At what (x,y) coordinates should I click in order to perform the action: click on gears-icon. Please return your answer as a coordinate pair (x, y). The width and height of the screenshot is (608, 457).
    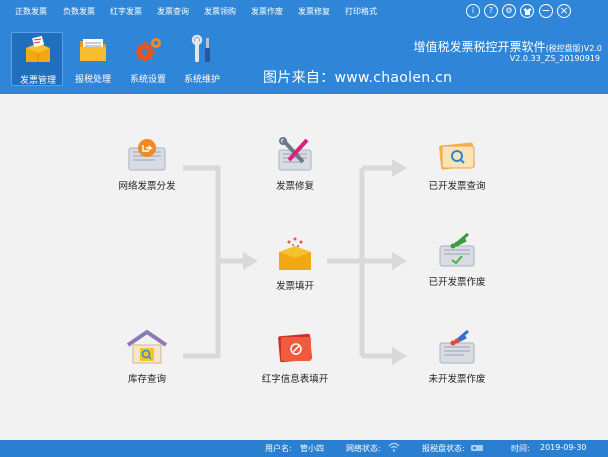
    Looking at the image, I should click on (148, 50).